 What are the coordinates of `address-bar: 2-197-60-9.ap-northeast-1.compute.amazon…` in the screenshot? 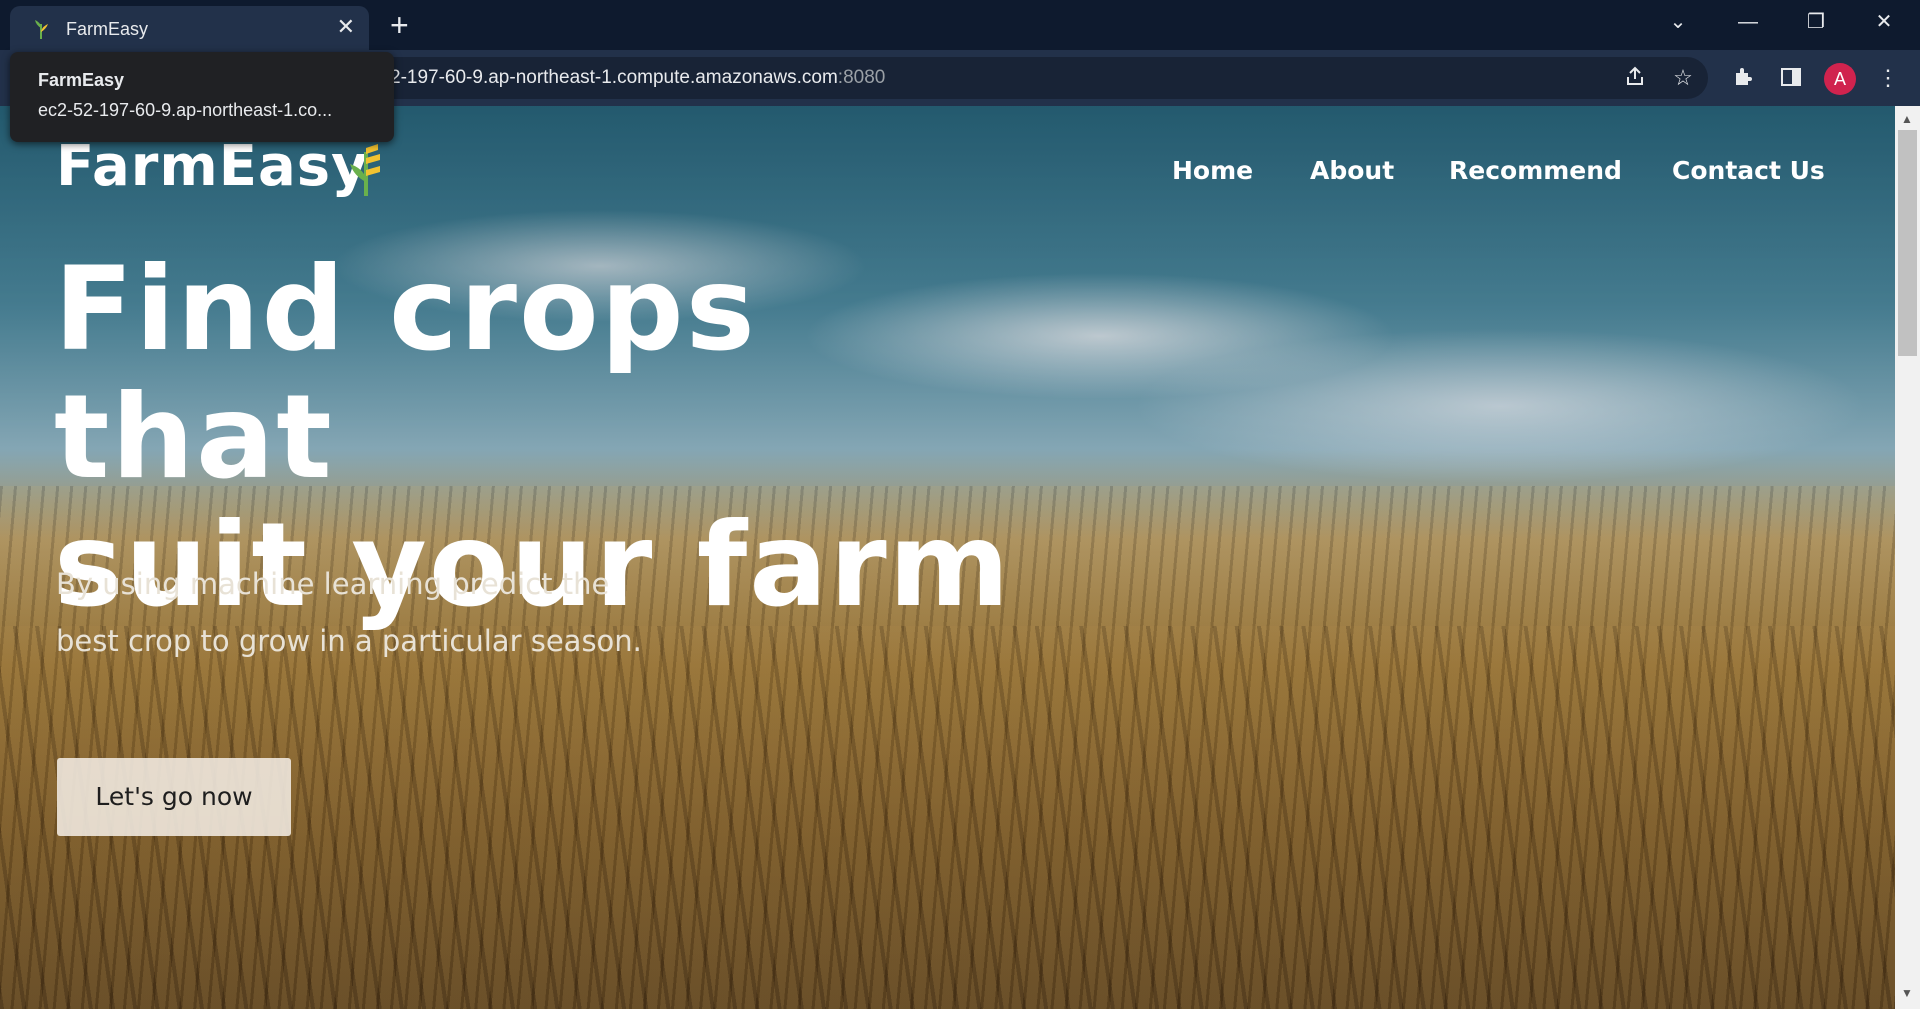 It's located at (1040, 78).